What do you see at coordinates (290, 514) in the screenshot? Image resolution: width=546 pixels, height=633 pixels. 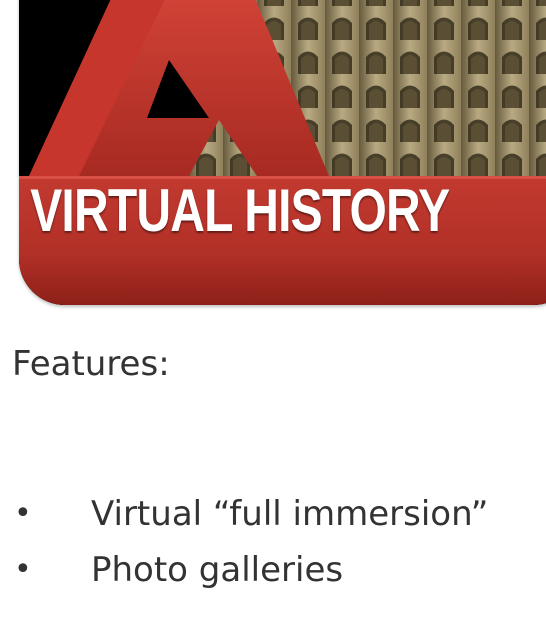 I see `feature-text: Virtual “full immersion”` at bounding box center [290, 514].